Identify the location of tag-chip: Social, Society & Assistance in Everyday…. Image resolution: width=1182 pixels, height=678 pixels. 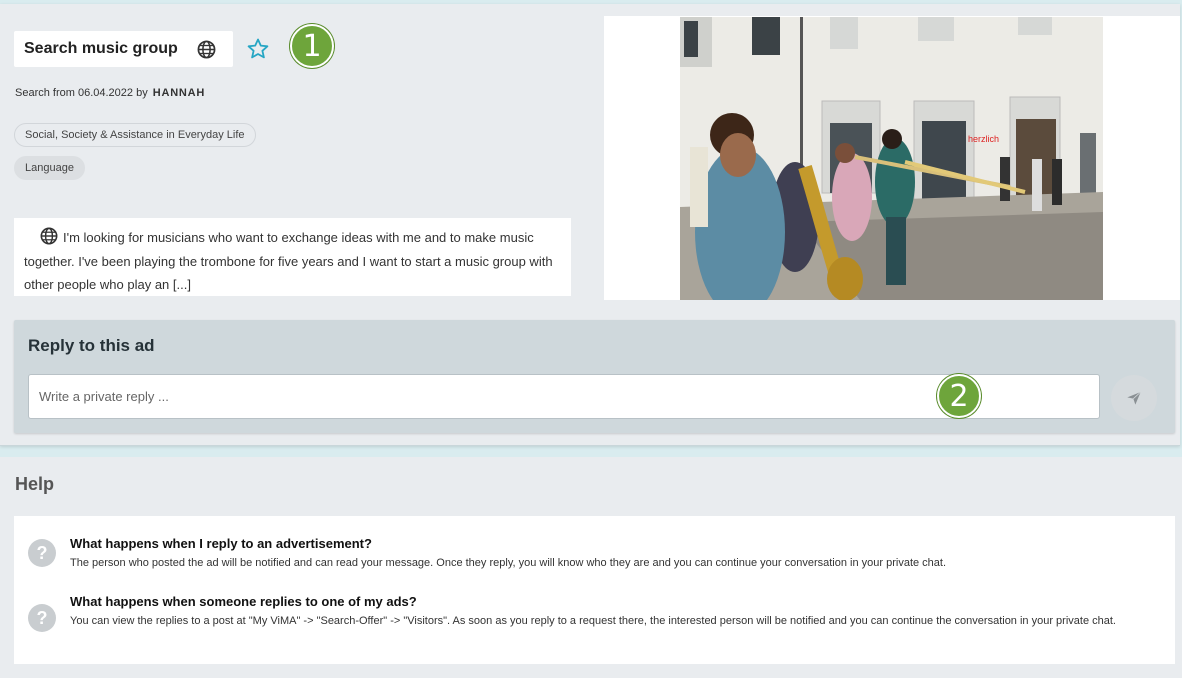
(135, 135).